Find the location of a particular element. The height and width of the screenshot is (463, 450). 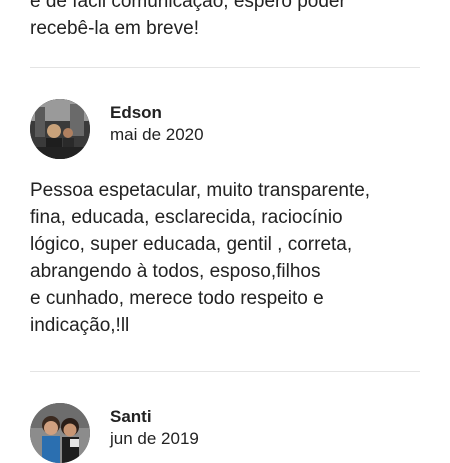

review-header: Edson mai de 2020 is located at coordinates (226, 129).